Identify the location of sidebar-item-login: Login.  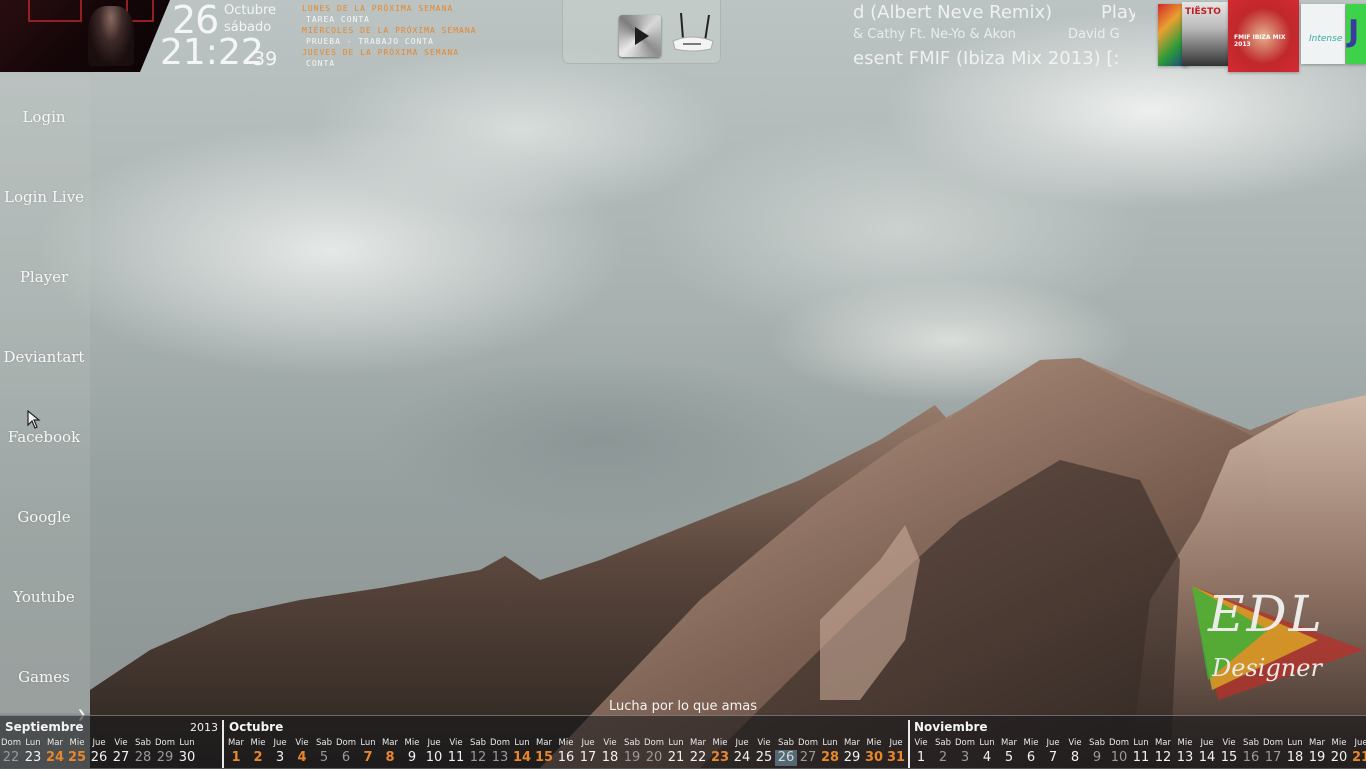
(44, 117).